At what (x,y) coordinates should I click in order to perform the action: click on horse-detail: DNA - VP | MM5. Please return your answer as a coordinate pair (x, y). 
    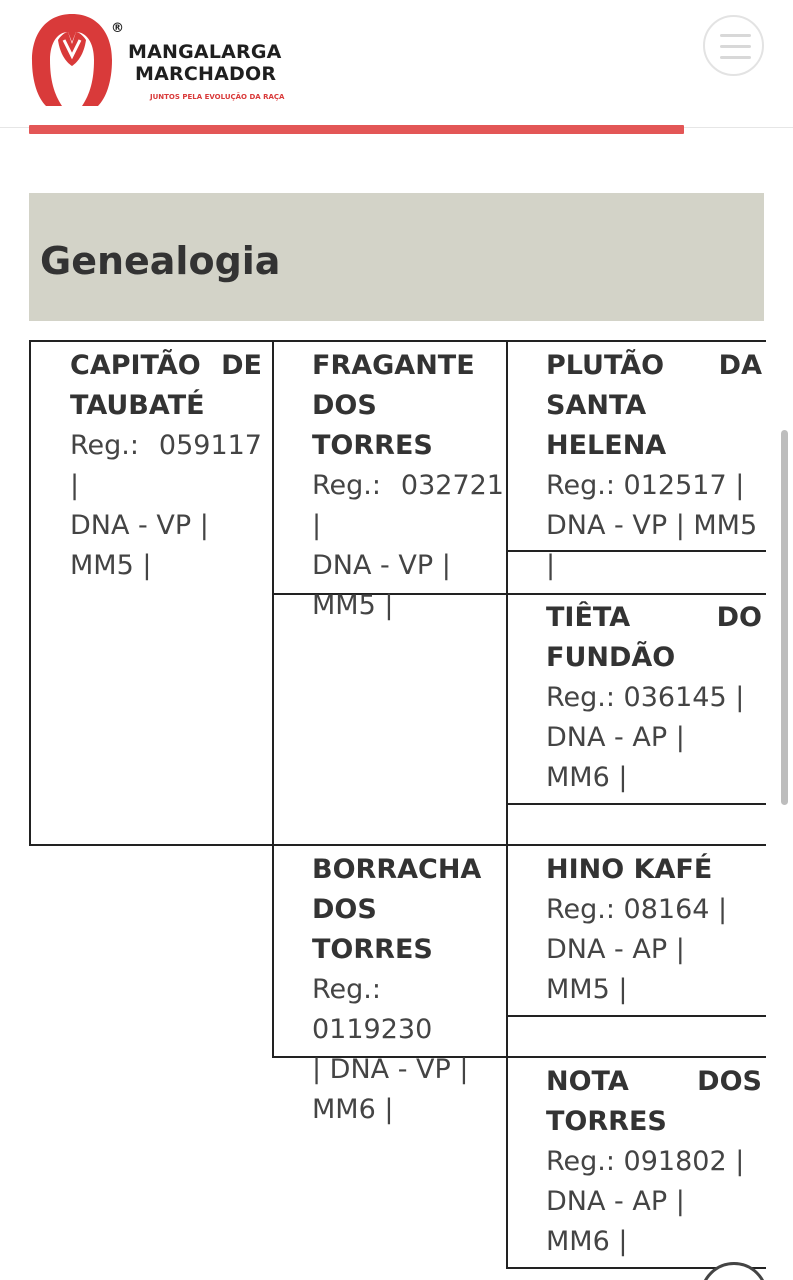
    Looking at the image, I should click on (652, 525).